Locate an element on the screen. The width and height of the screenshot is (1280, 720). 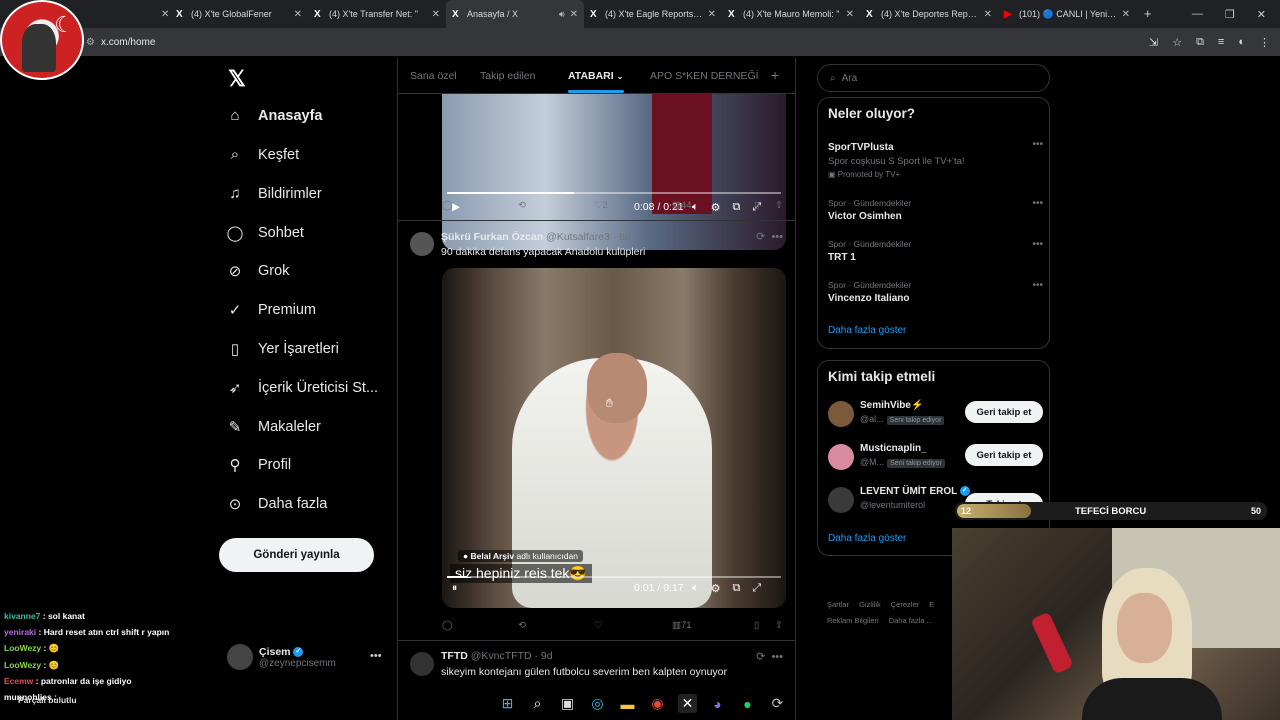
browser-tab: X (4) X'te Transfer Net: " ✕ is located at coordinates (377, 14).